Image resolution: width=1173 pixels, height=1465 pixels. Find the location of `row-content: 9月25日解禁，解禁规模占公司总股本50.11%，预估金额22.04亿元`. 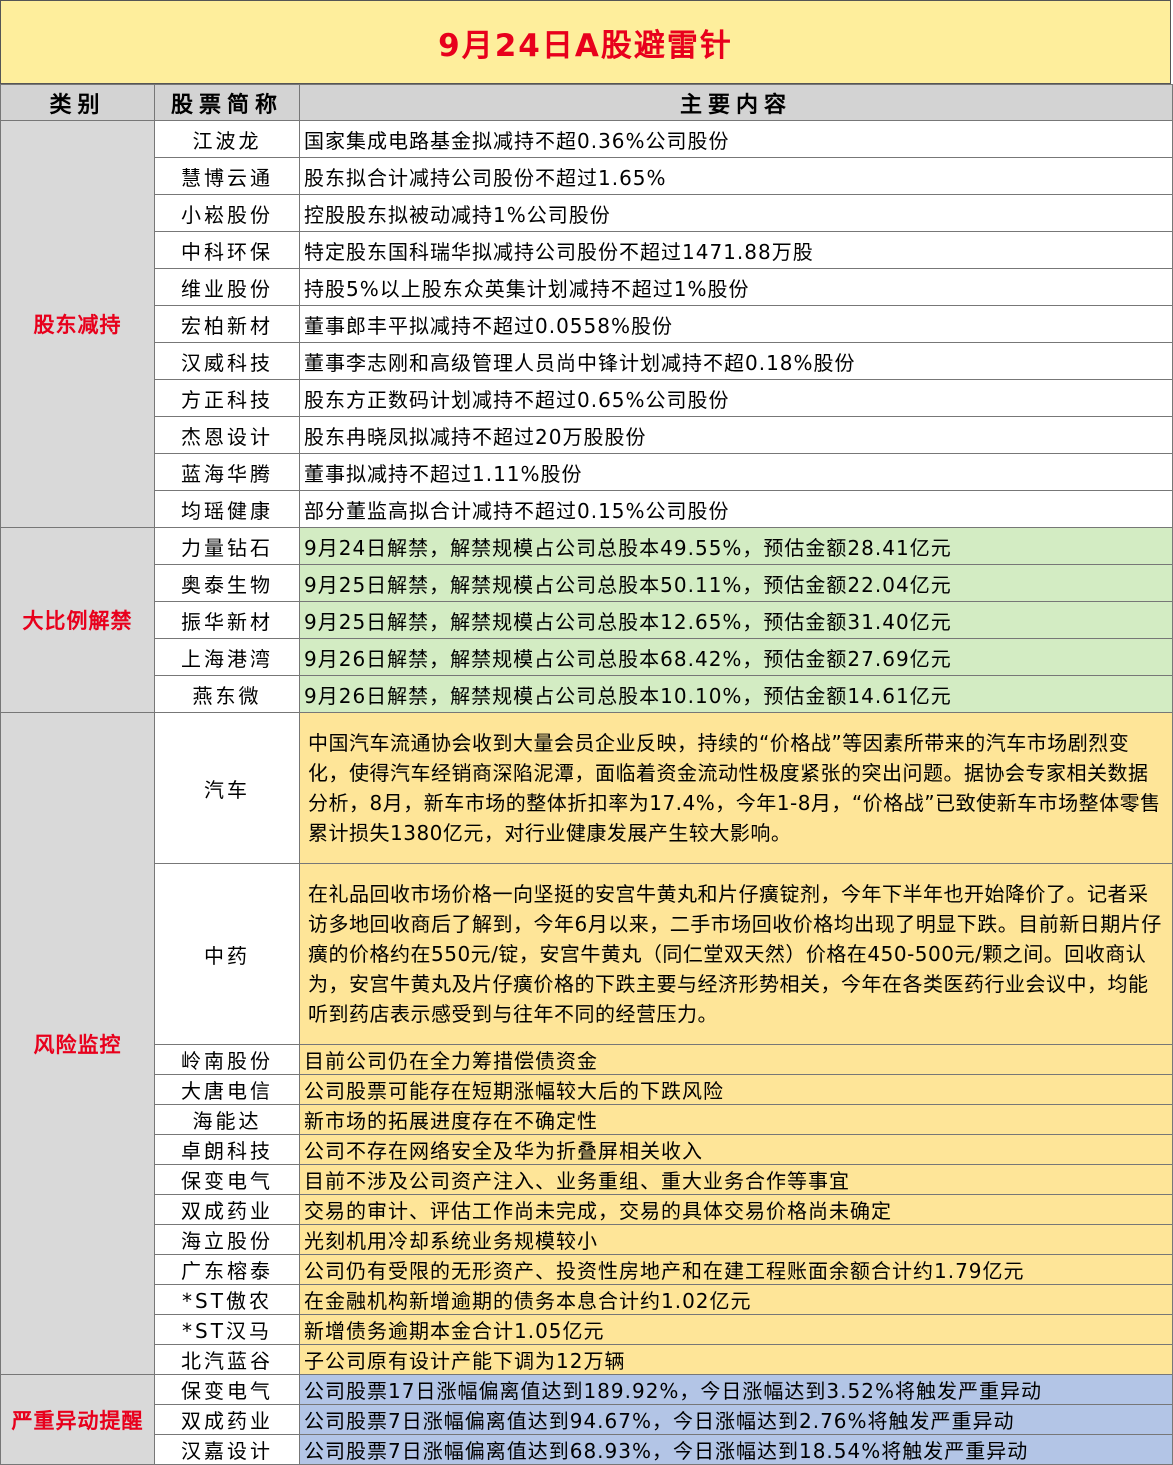

row-content: 9月25日解禁，解禁规模占公司总股本50.11%，预估金额22.04亿元 is located at coordinates (736, 583).